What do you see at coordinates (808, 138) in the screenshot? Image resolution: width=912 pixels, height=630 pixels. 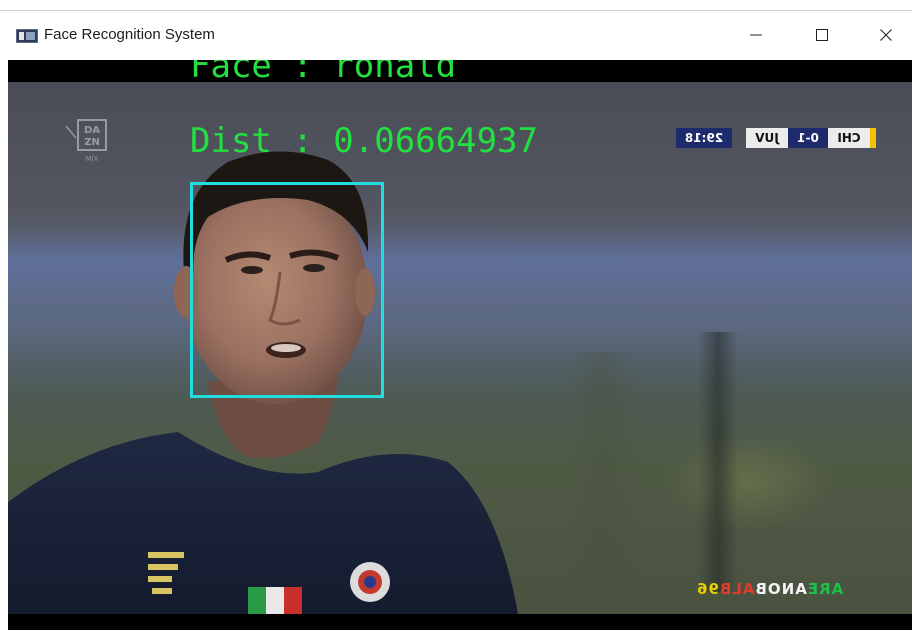 I see `scoreboard-score: 0-1` at bounding box center [808, 138].